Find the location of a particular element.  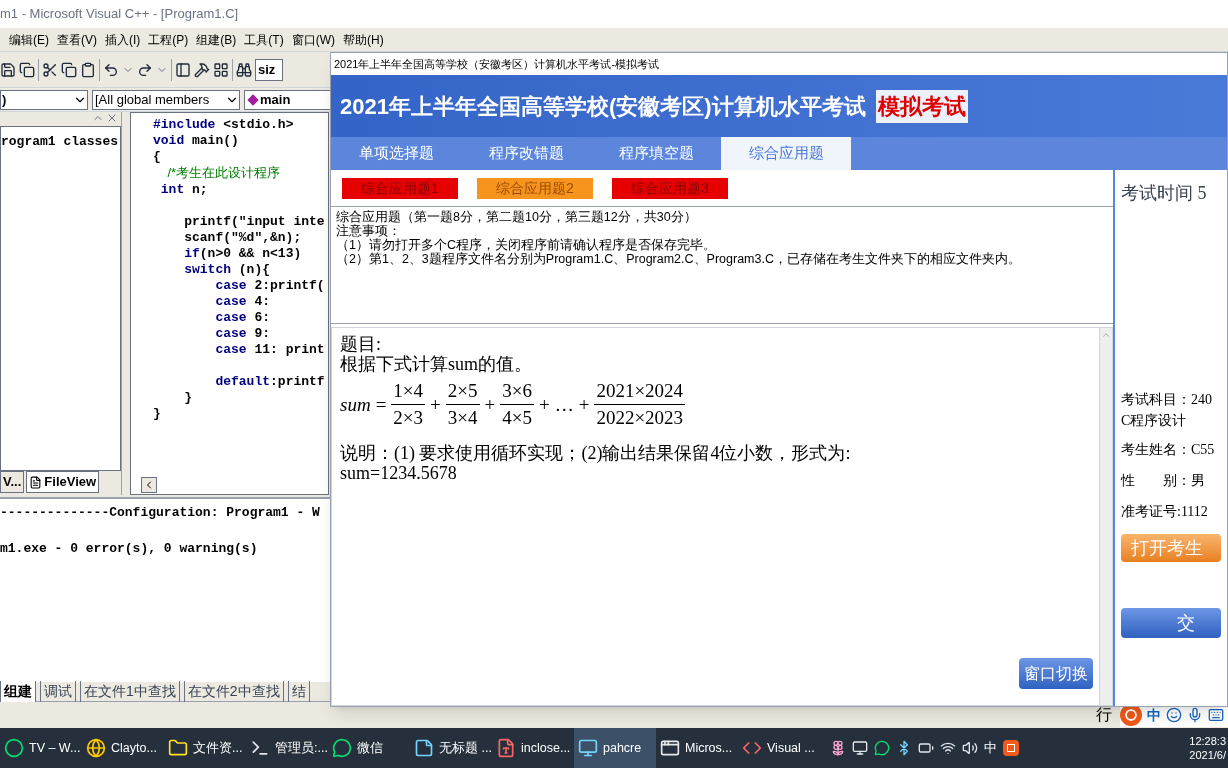

info-text: 考生姓名：C55 is located at coordinates (1168, 450).